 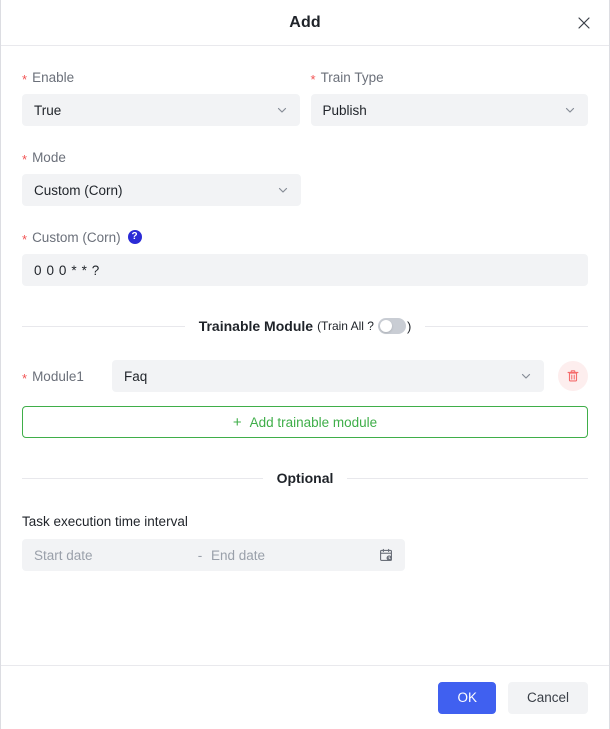 I want to click on trash-icon, so click(x=573, y=376).